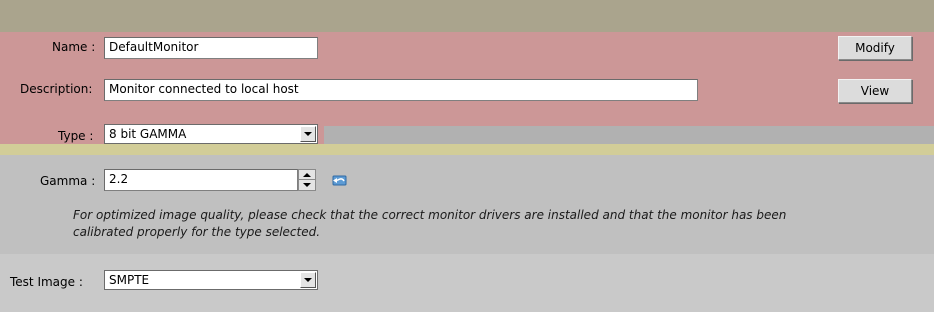 Image resolution: width=934 pixels, height=312 pixels. I want to click on type-select-value: 8 bit GAMMA, so click(148, 134).